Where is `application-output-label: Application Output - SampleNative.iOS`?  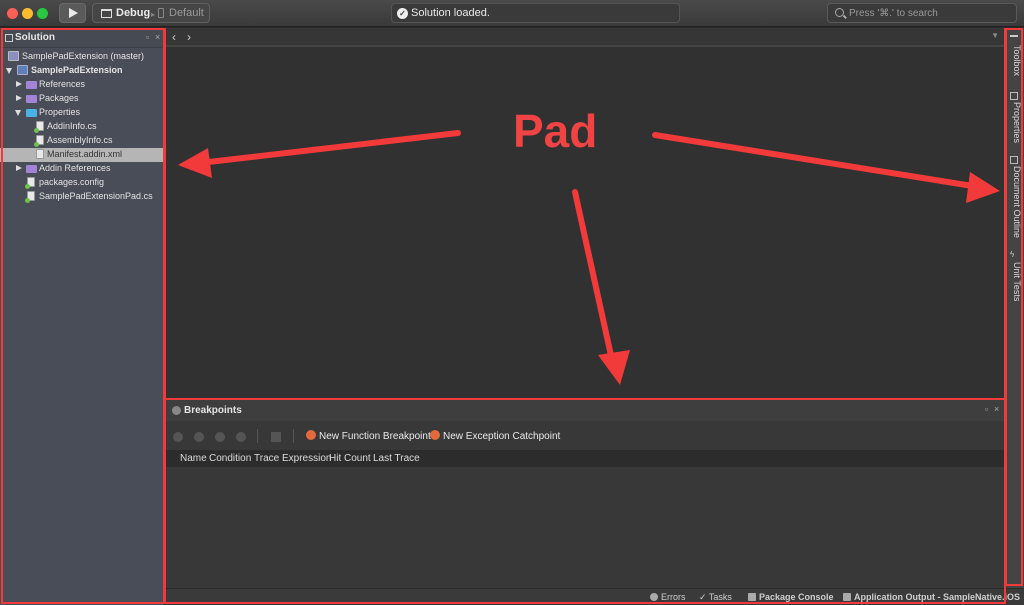 application-output-label: Application Output - SampleNative.iOS is located at coordinates (937, 597).